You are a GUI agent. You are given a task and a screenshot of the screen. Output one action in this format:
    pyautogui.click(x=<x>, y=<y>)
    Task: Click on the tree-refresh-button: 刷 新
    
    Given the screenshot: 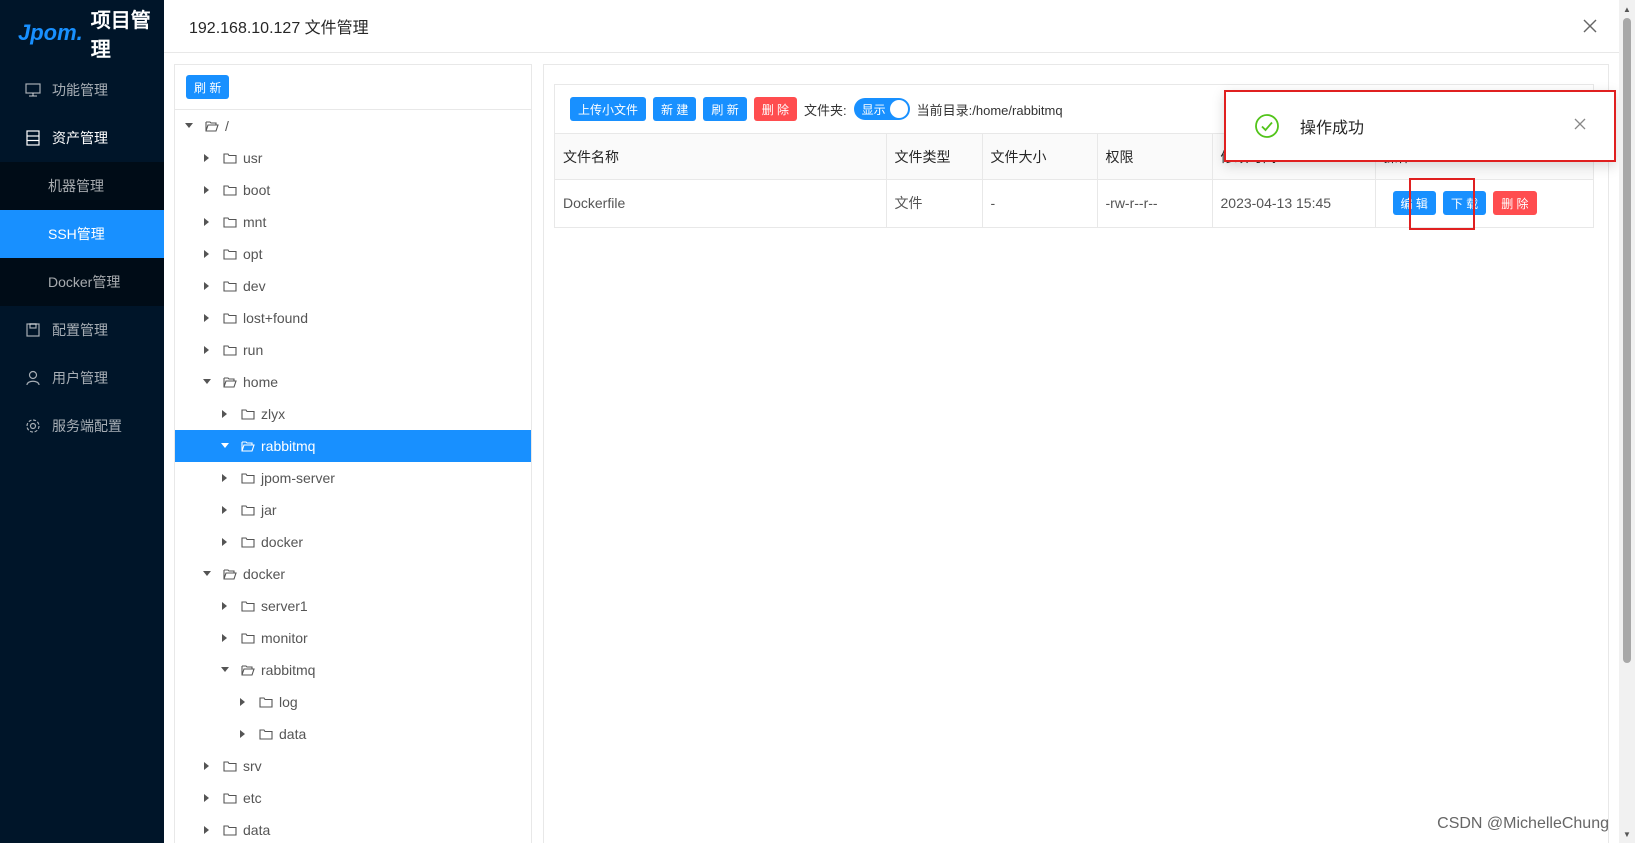 What is the action you would take?
    pyautogui.click(x=208, y=87)
    